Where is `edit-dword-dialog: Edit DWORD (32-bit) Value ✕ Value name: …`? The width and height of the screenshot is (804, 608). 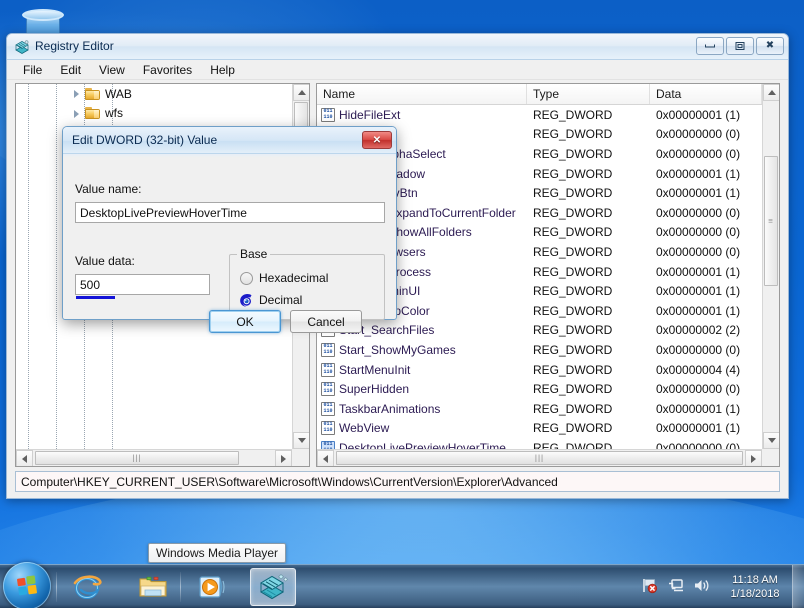 edit-dword-dialog: Edit DWORD (32-bit) Value ✕ Value name: … is located at coordinates (229, 229).